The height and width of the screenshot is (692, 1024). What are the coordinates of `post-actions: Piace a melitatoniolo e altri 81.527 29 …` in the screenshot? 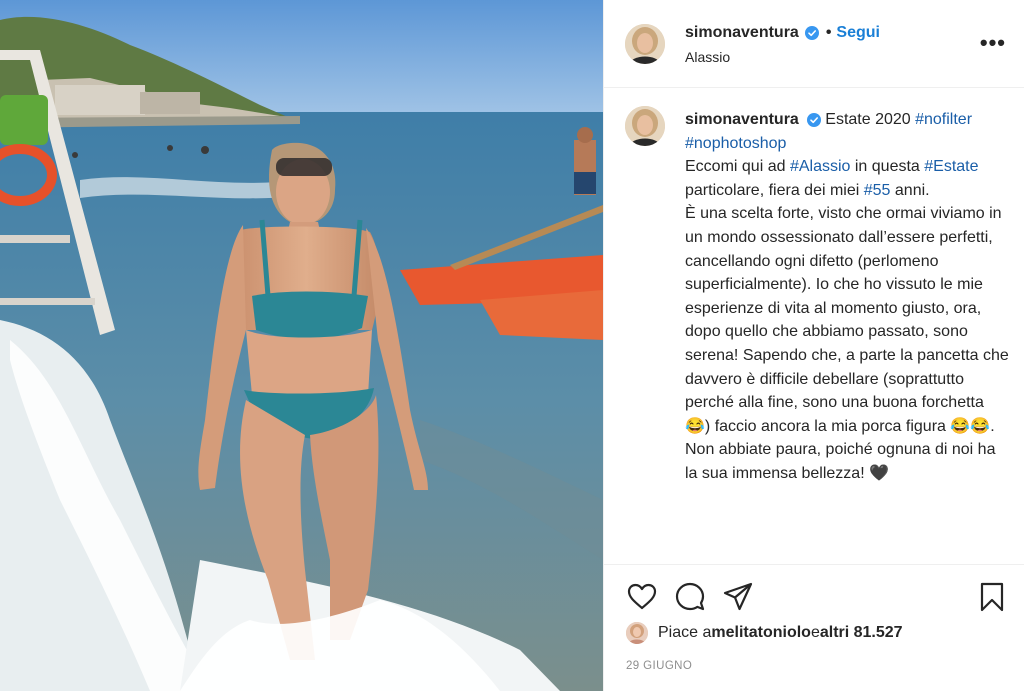 It's located at (814, 628).